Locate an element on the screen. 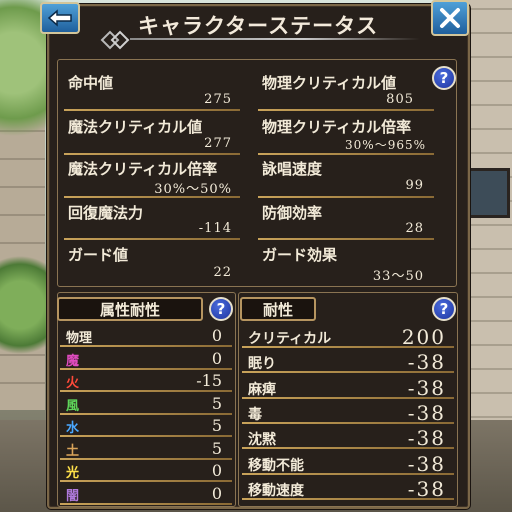  stat-label-guard-effect: ガード効果 is located at coordinates (300, 255).